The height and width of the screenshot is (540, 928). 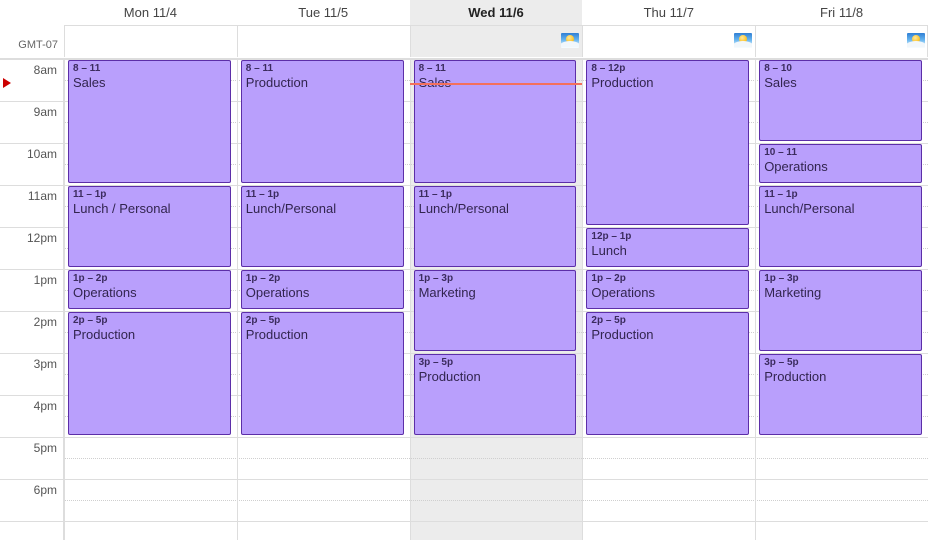 What do you see at coordinates (611, 236) in the screenshot?
I see `event-time: 12p – 1p` at bounding box center [611, 236].